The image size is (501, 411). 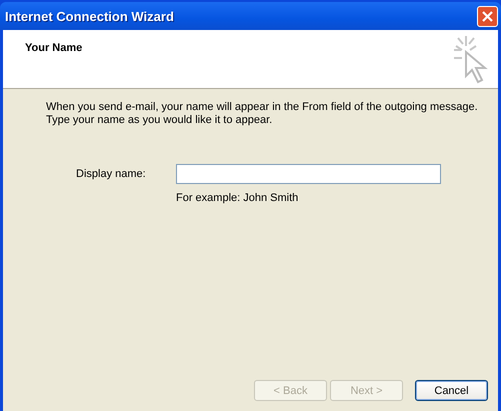 What do you see at coordinates (237, 198) in the screenshot?
I see `example-hint: For example: John Smith` at bounding box center [237, 198].